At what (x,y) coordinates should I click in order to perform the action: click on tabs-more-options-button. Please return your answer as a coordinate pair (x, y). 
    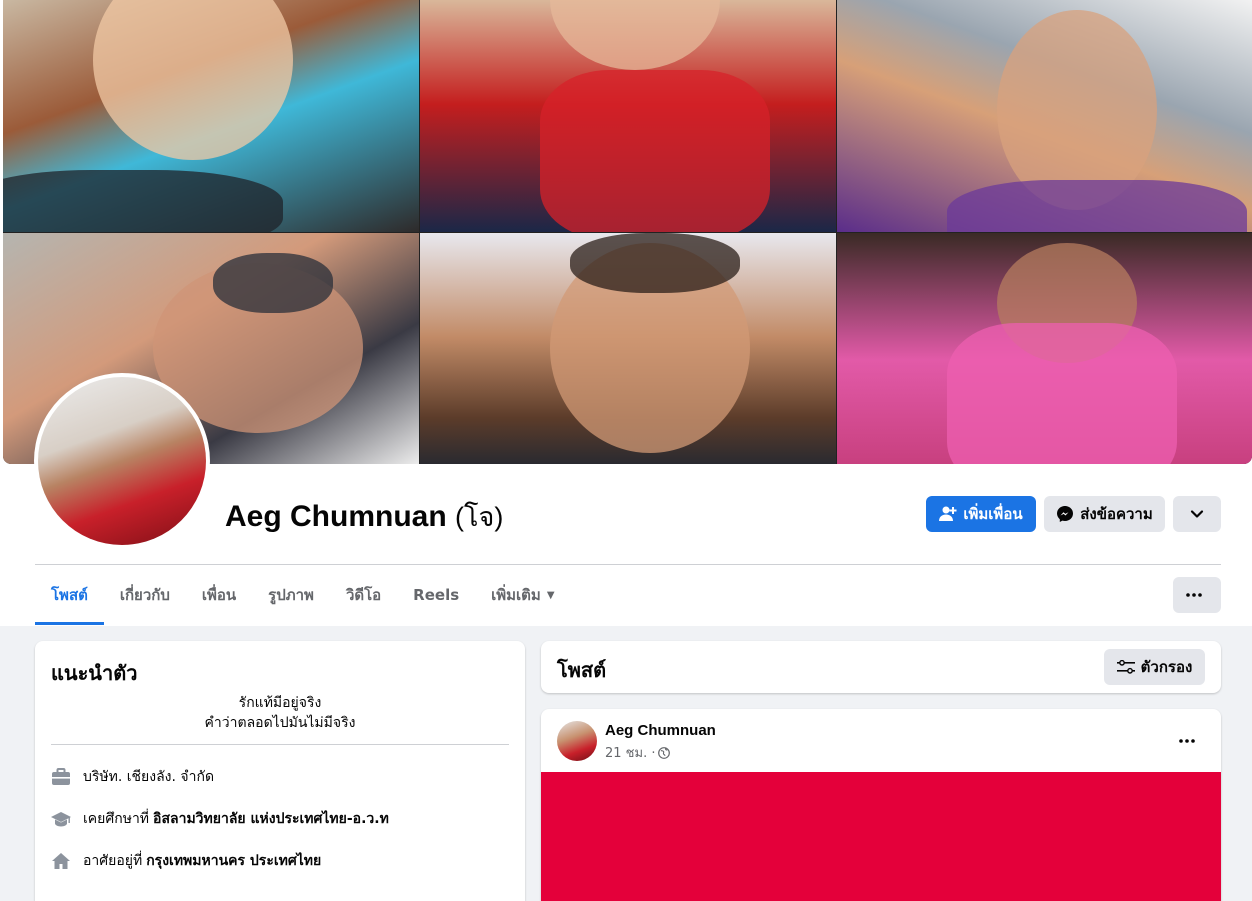
    Looking at the image, I should click on (1197, 595).